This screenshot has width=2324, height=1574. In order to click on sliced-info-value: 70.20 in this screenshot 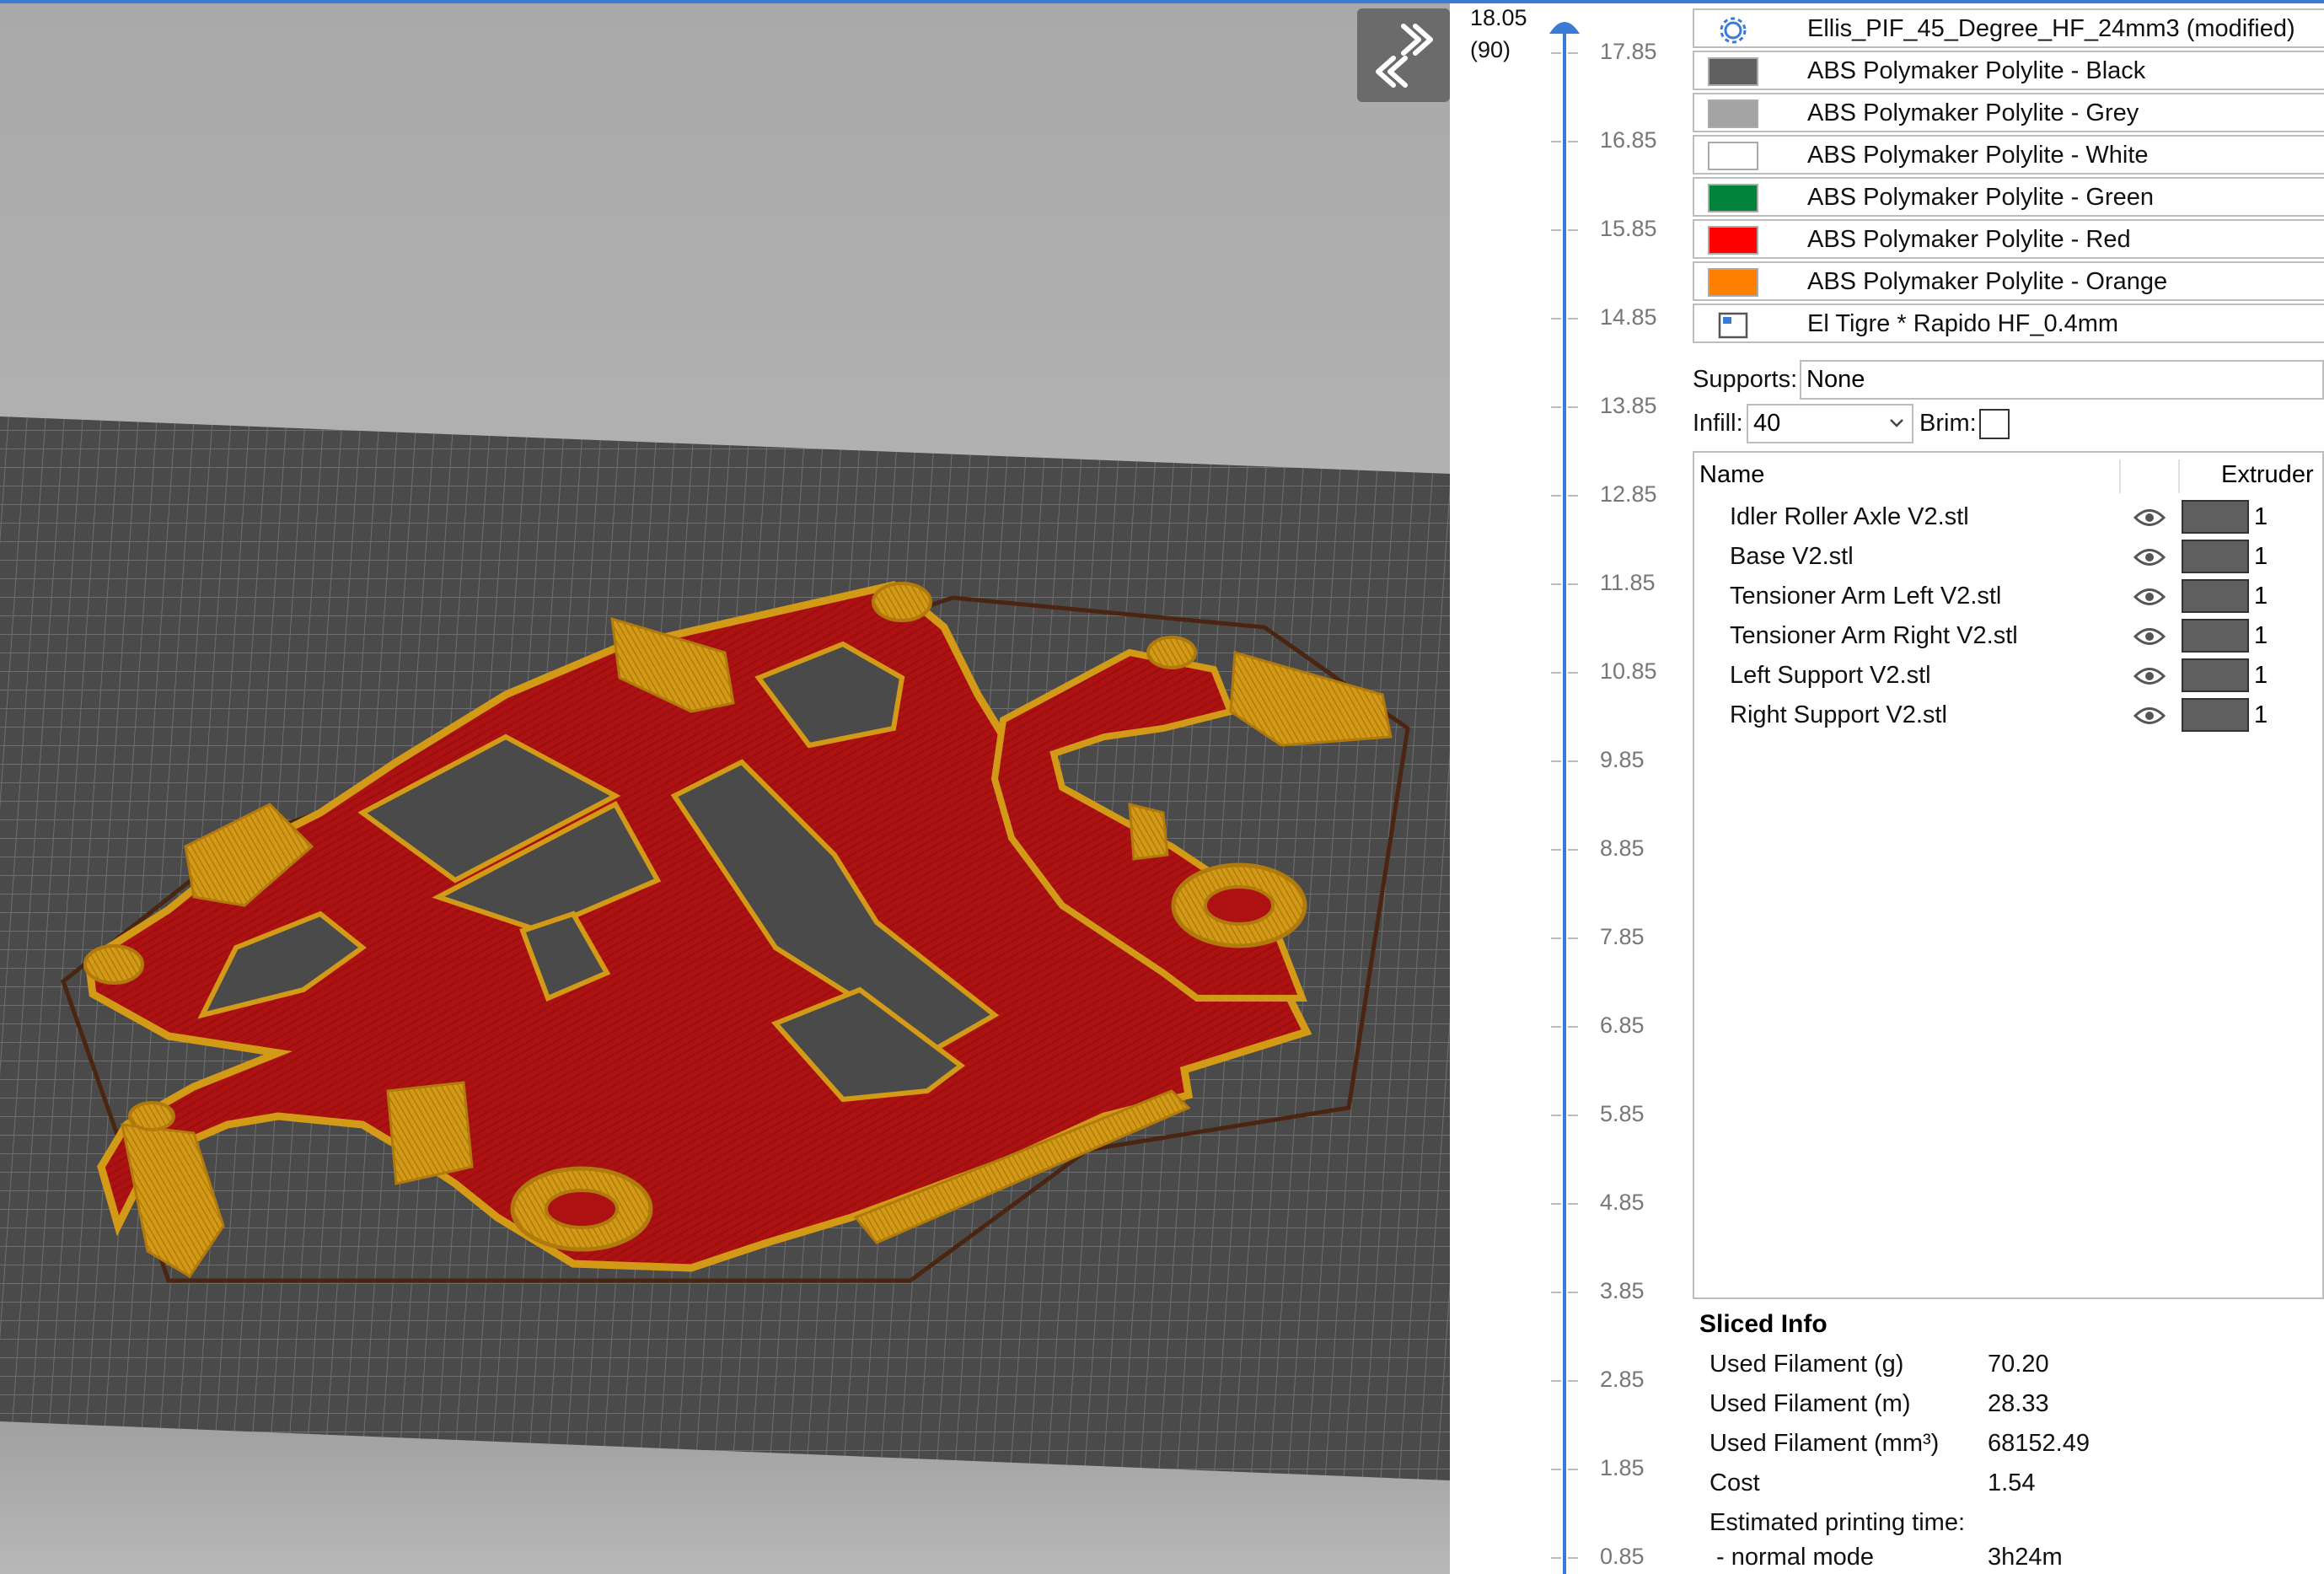, I will do `click(2018, 1364)`.